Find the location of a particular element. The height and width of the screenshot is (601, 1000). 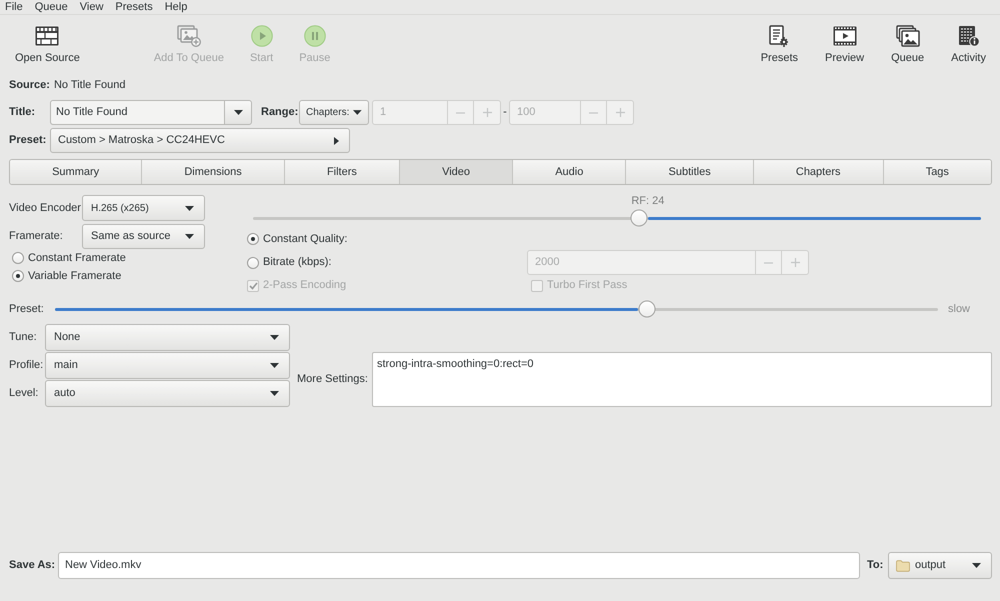

range-label: Range: is located at coordinates (280, 112).